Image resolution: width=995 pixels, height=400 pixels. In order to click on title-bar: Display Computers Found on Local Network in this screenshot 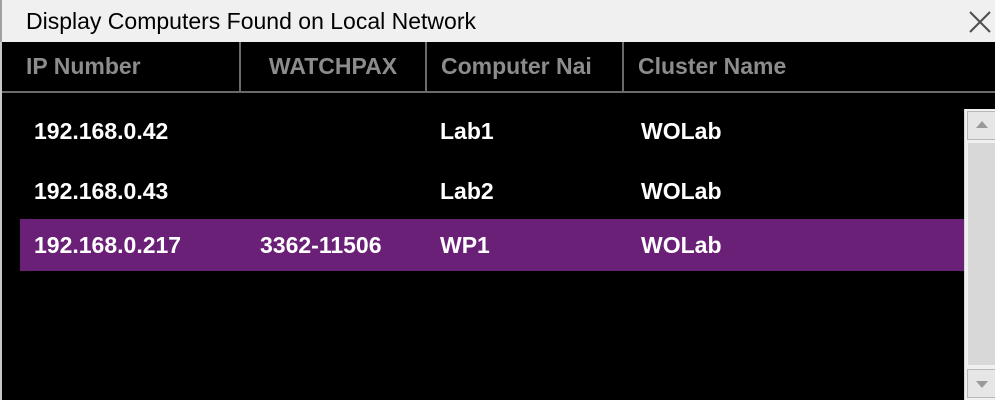, I will do `click(497, 21)`.